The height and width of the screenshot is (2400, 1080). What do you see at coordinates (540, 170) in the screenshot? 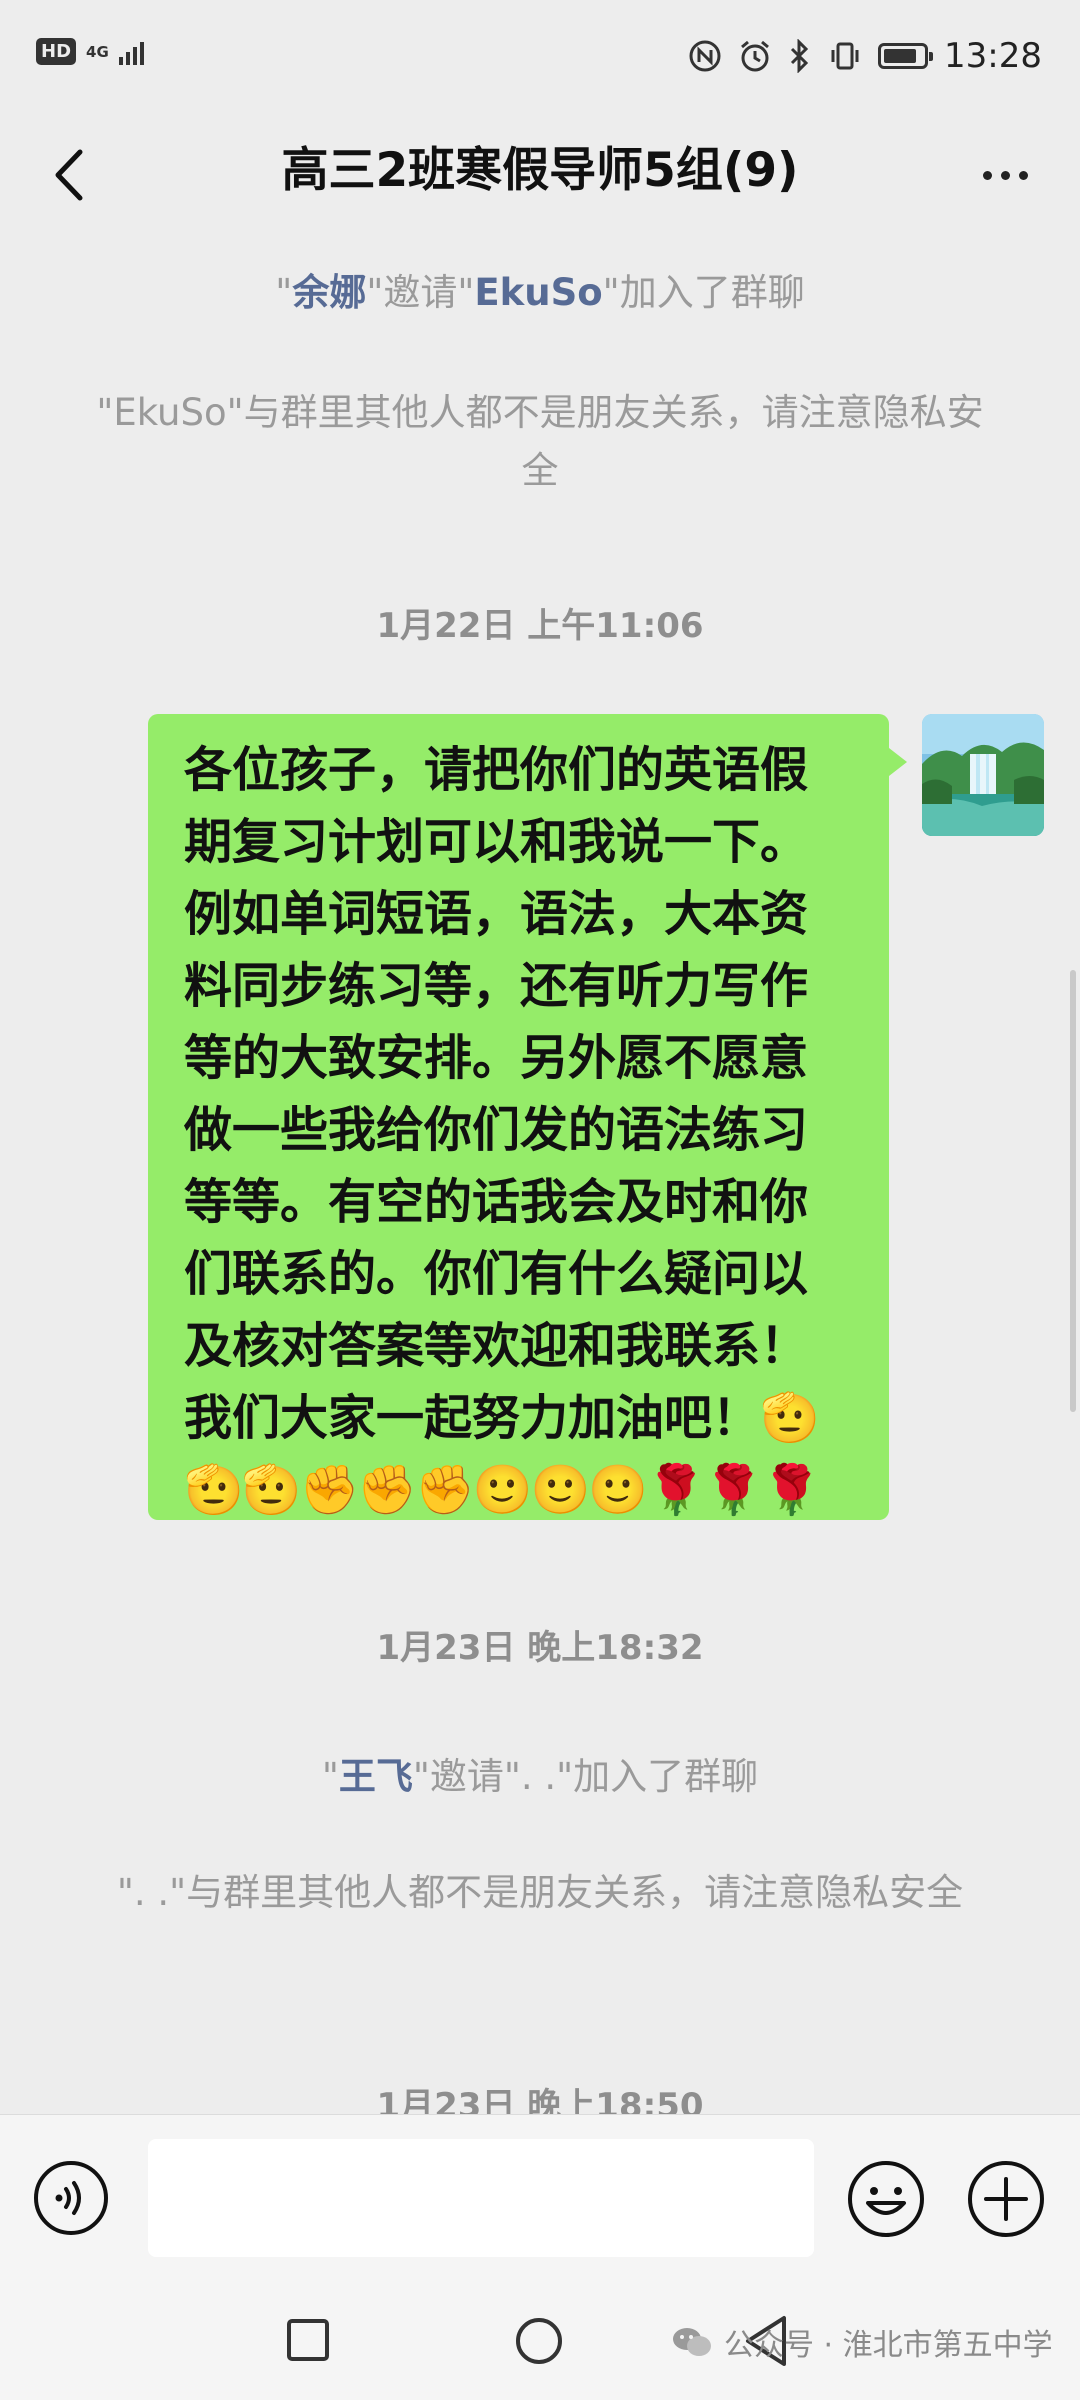
I see `chat-title: 高三2班寒假导师5组(9)` at bounding box center [540, 170].